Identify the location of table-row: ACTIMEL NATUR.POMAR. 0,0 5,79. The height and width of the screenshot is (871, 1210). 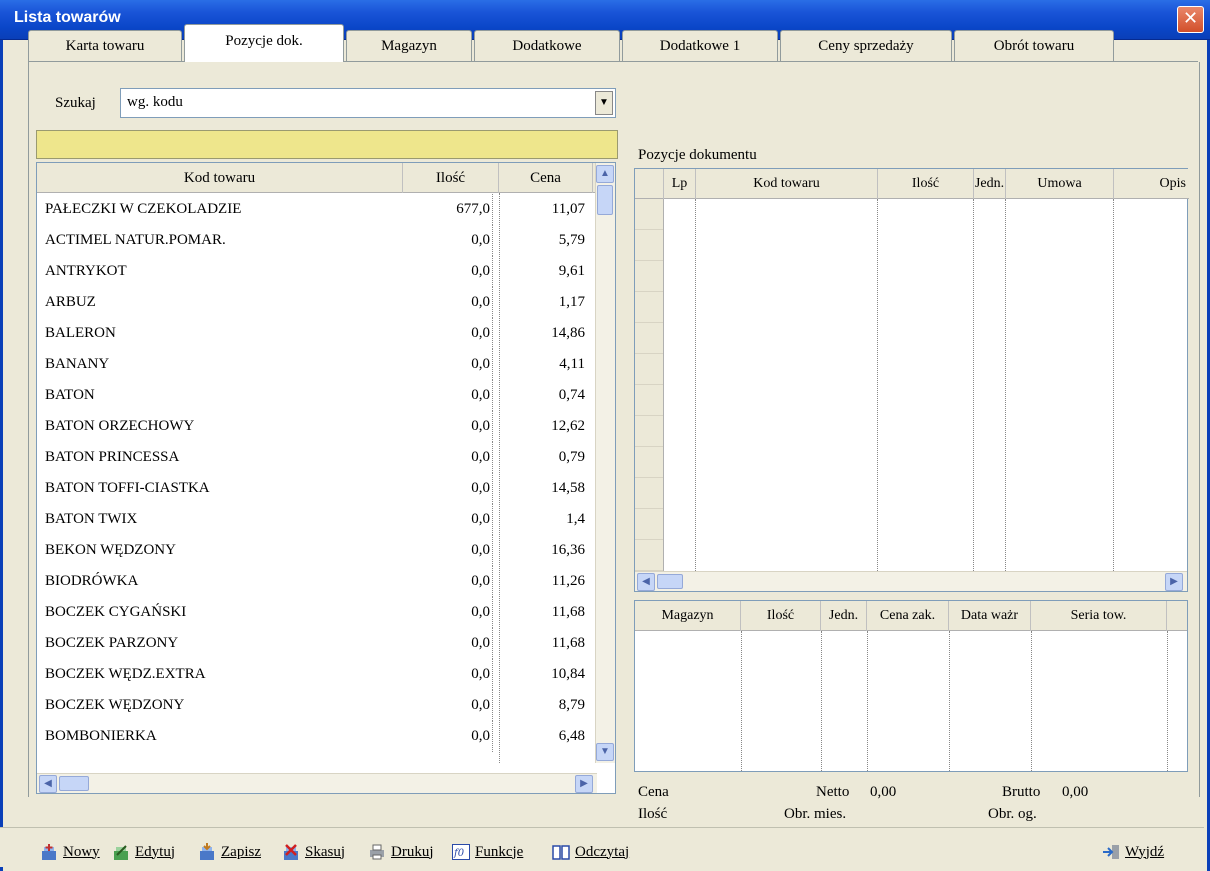
(317, 240).